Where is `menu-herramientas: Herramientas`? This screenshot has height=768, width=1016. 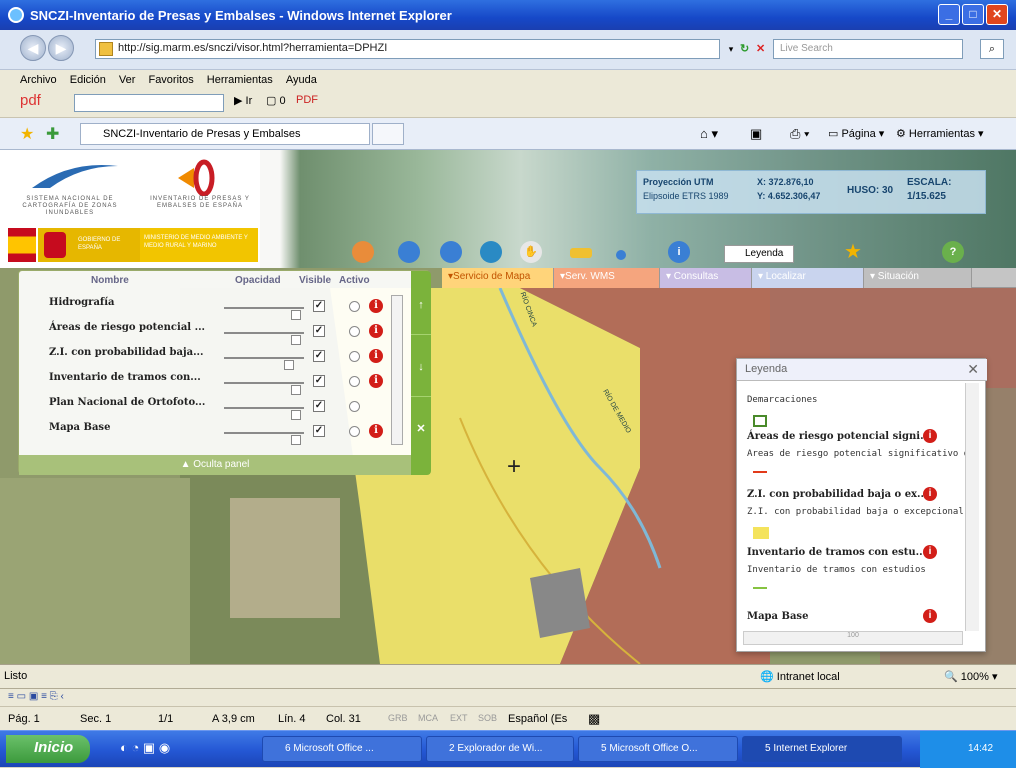 menu-herramientas: Herramientas is located at coordinates (240, 80).